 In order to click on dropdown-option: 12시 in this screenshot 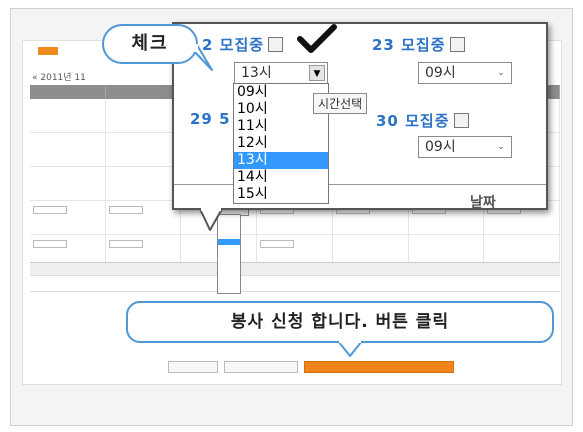, I will do `click(281, 143)`.